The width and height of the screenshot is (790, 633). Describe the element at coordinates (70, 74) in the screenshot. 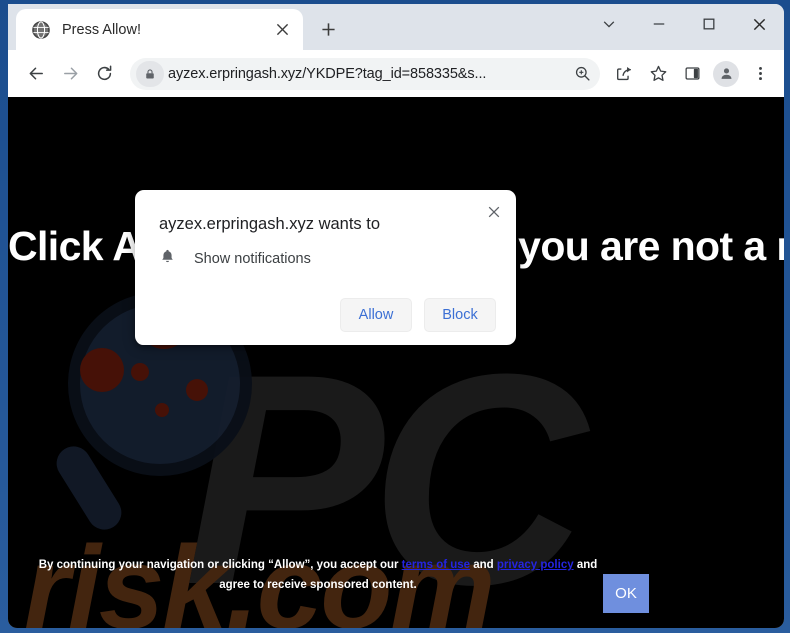

I see `forward-icon` at that location.